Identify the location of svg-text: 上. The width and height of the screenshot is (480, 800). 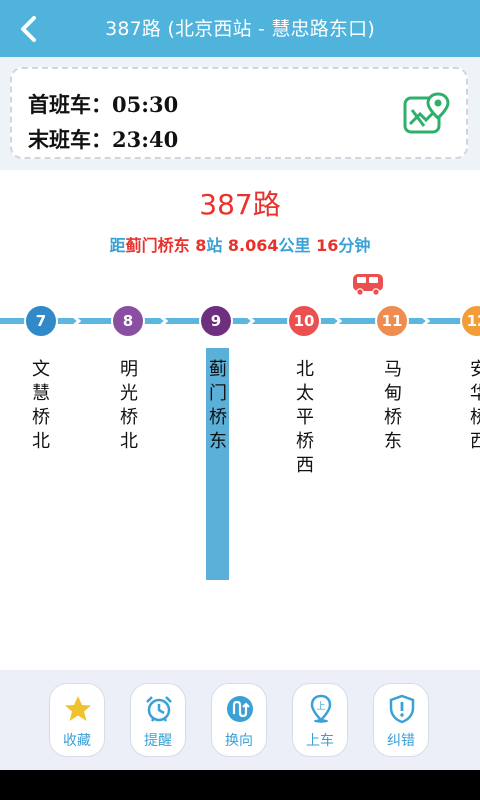
(320, 706).